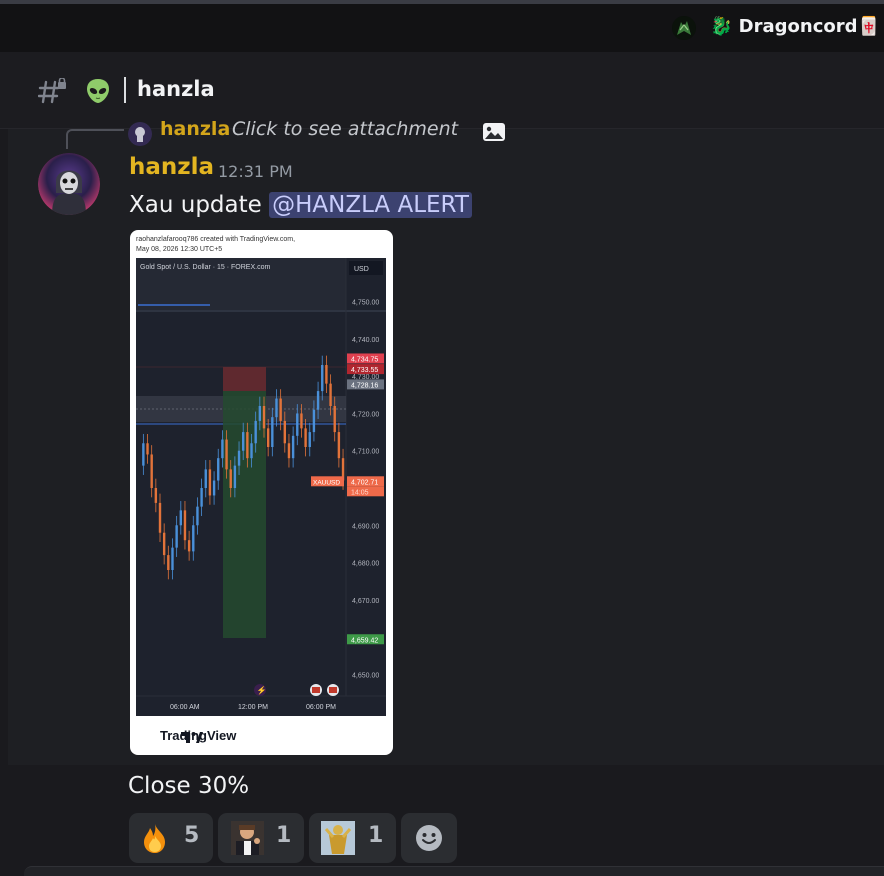  I want to click on price-axis-label: 4,680.00, so click(365, 564).